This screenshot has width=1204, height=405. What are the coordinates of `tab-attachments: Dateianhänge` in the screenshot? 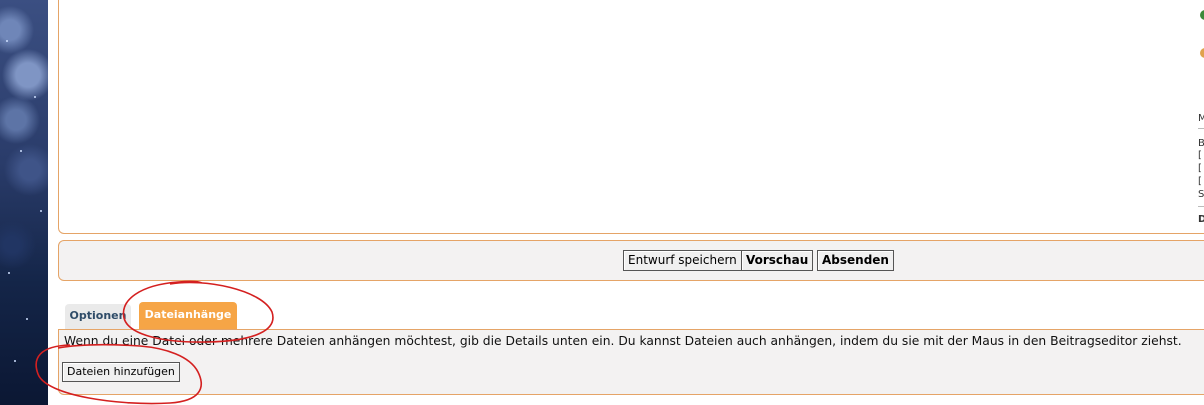 It's located at (188, 315).